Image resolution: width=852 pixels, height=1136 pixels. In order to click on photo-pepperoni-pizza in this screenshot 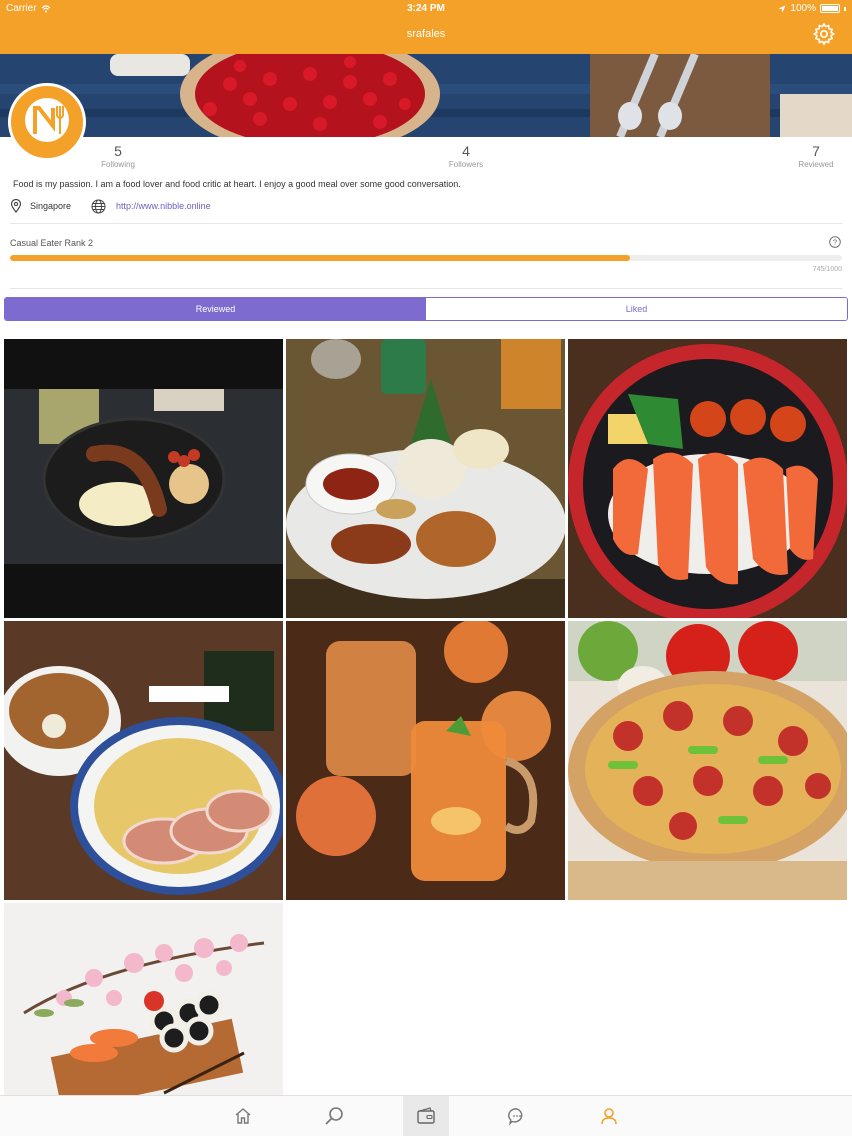, I will do `click(707, 760)`.